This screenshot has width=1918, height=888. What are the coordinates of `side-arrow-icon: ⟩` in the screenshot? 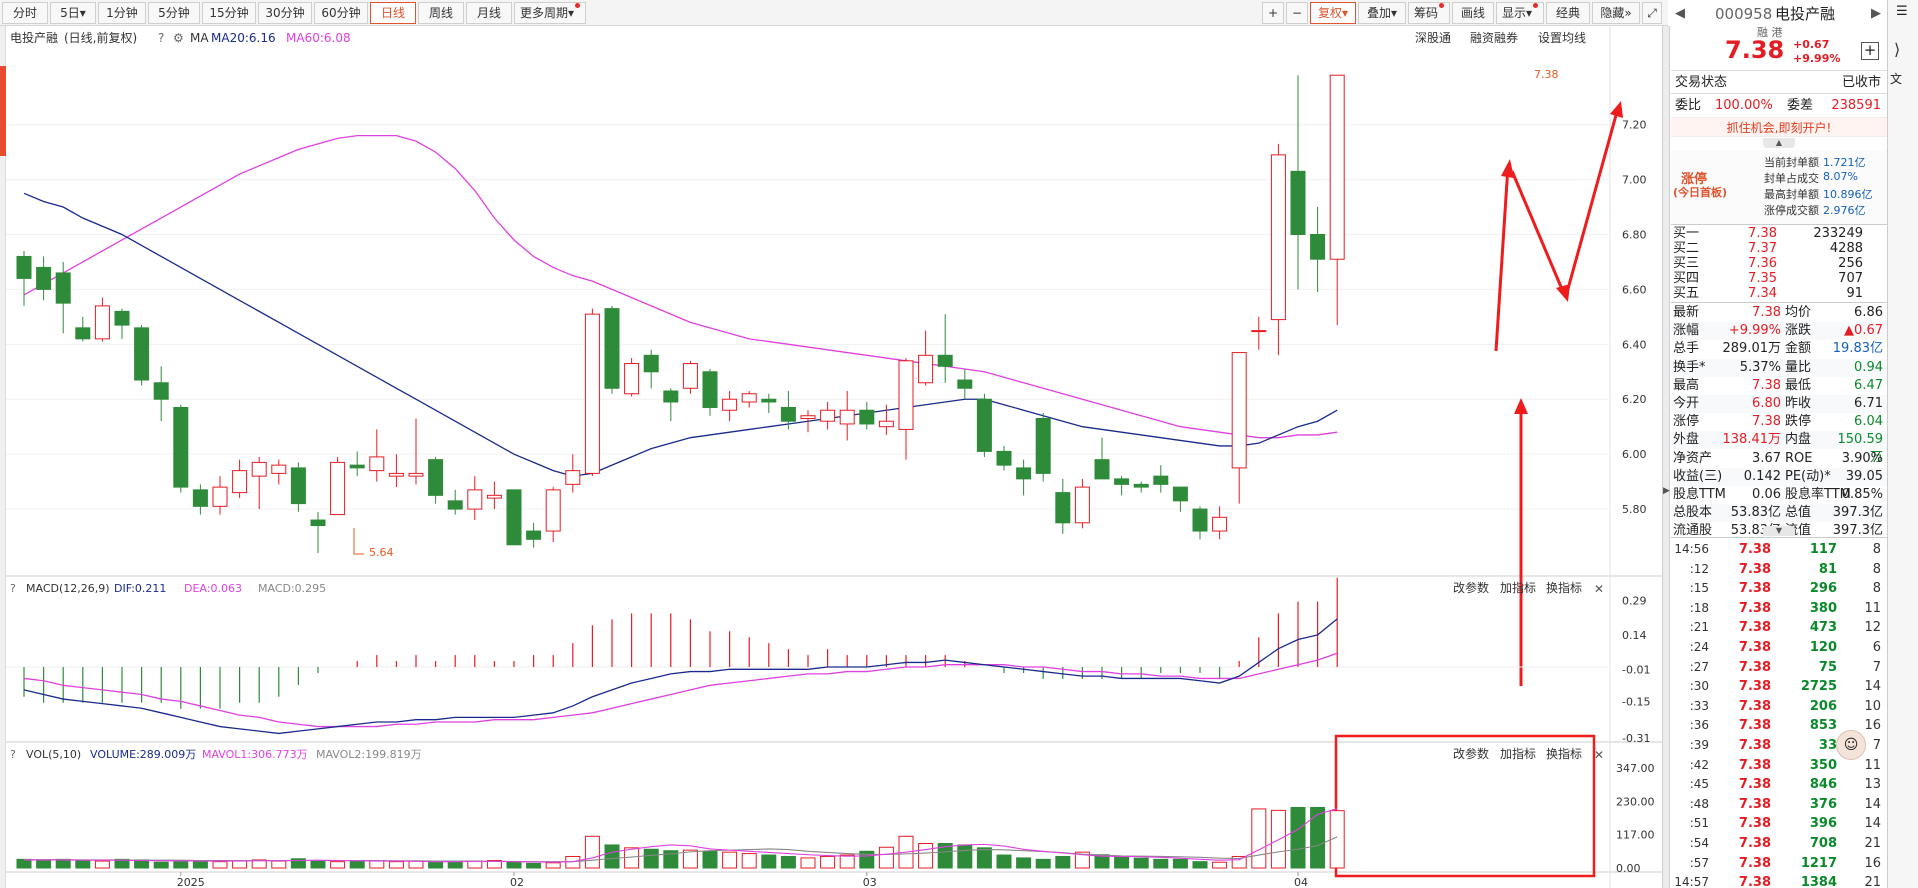 It's located at (1897, 49).